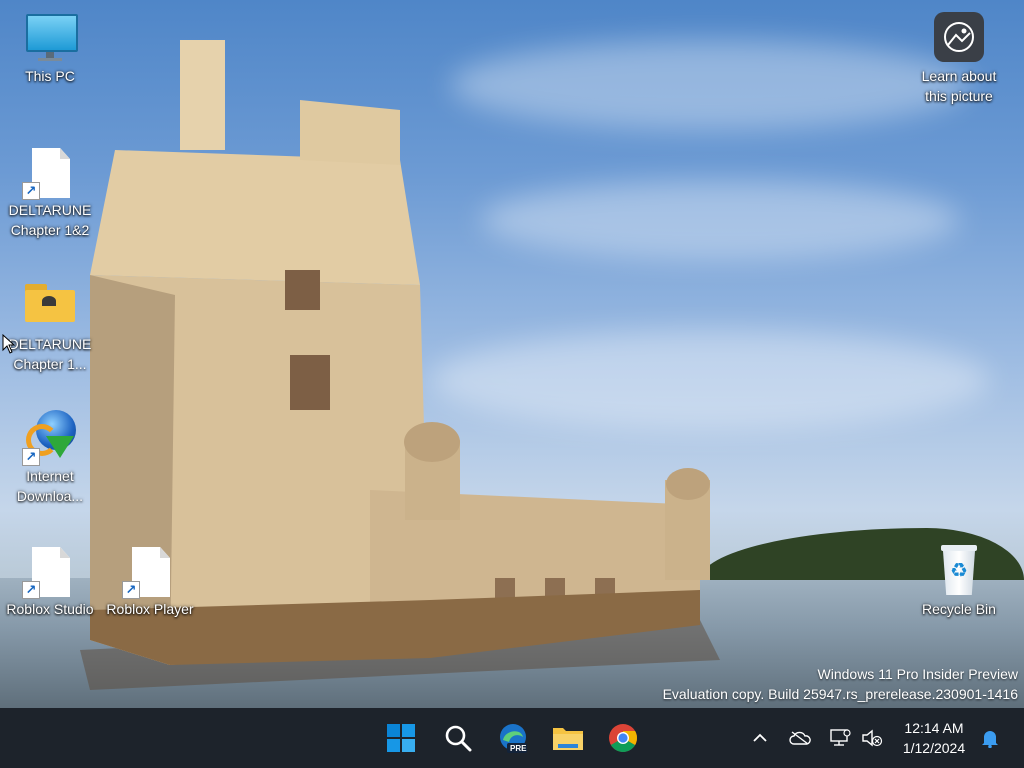 The height and width of the screenshot is (768, 1024). I want to click on show-hidden-icons-button, so click(760, 738).